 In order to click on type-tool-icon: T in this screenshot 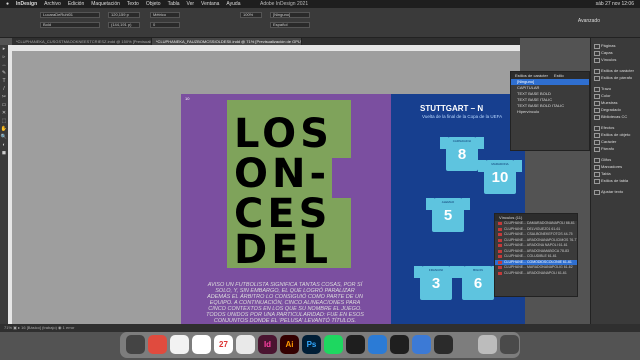, I will do `click(4, 81)`.